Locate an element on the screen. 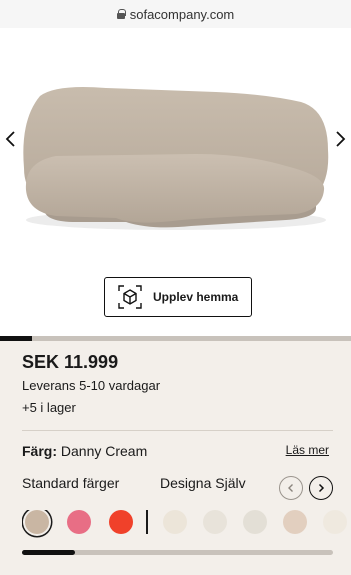  tab-design-yourself: Designa Själv is located at coordinates (203, 483).